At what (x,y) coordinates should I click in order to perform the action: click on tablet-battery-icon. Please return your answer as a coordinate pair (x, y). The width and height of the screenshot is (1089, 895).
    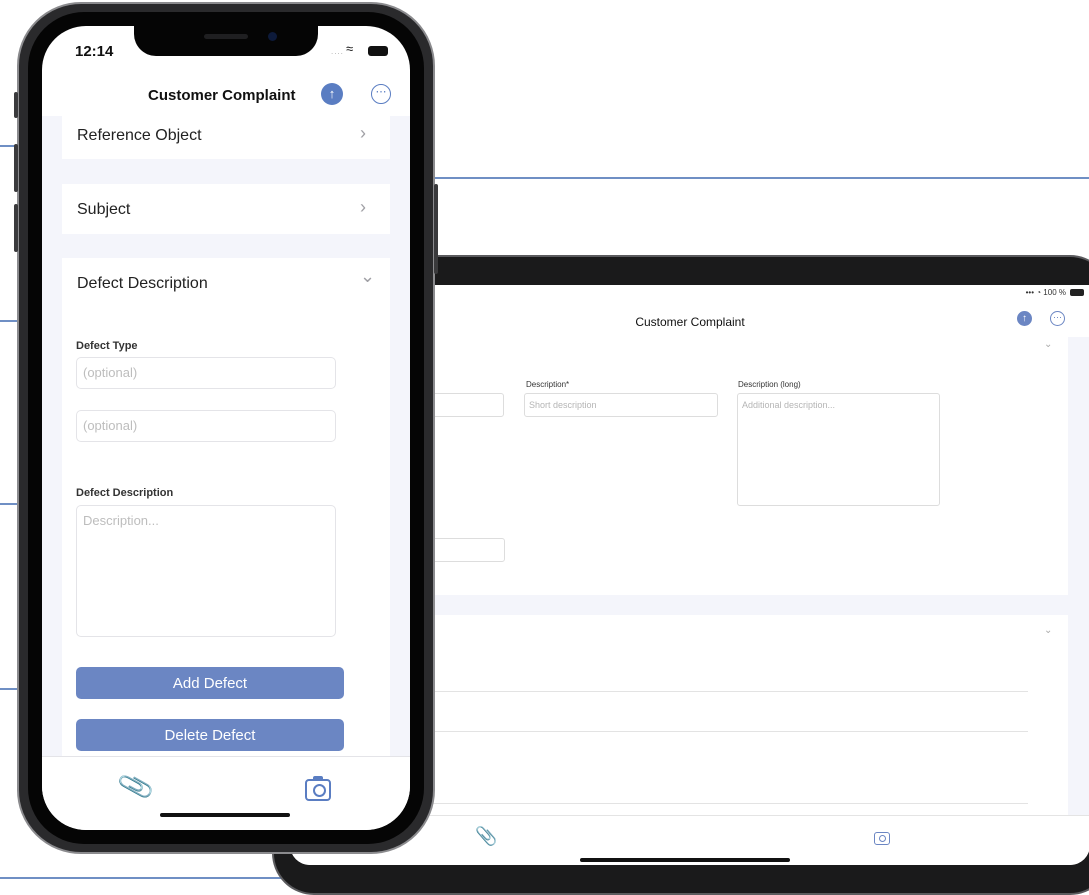
    Looking at the image, I should click on (1077, 292).